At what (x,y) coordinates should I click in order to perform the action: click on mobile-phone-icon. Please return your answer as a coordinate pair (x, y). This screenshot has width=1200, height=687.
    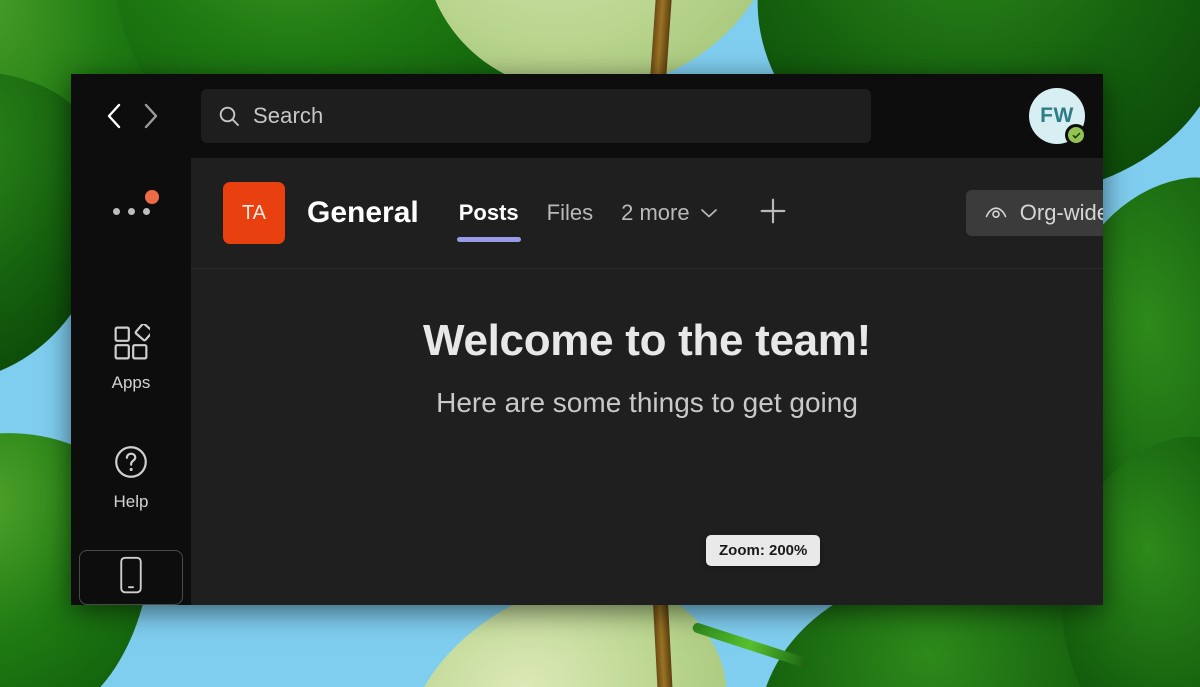
    Looking at the image, I should click on (131, 577).